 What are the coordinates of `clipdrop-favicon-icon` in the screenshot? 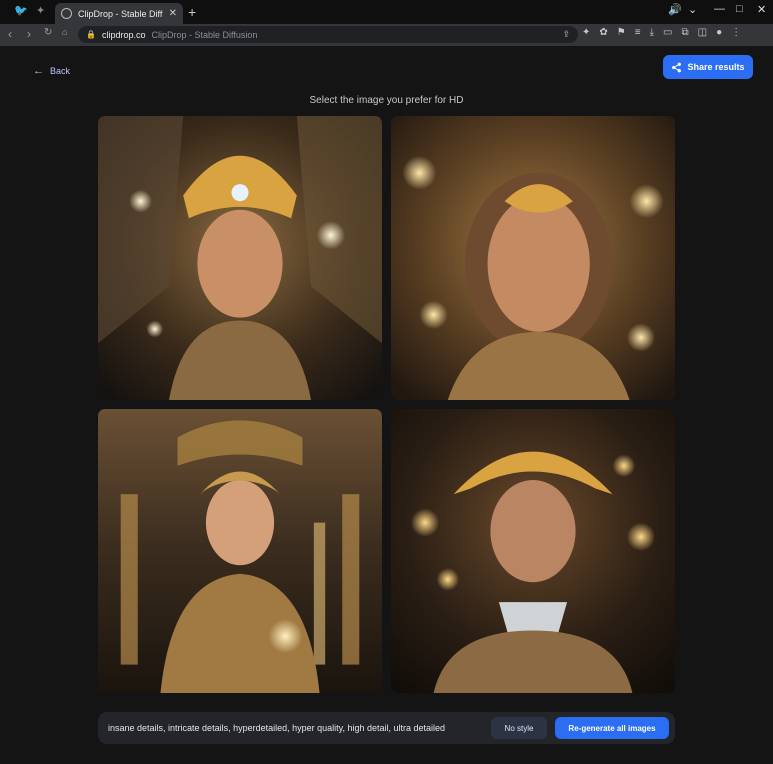 It's located at (66, 13).